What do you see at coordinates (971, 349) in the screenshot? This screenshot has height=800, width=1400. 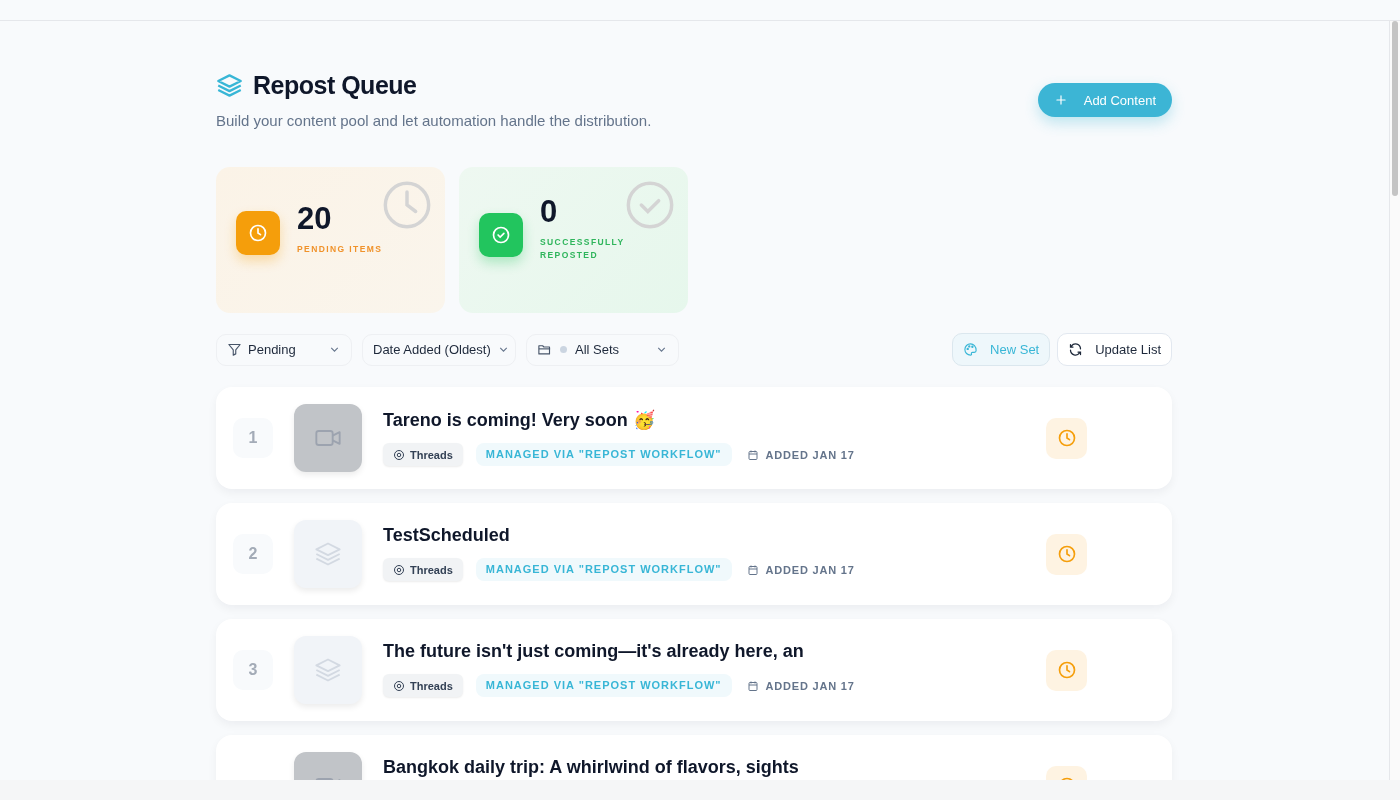 I see `palette-icon` at bounding box center [971, 349].